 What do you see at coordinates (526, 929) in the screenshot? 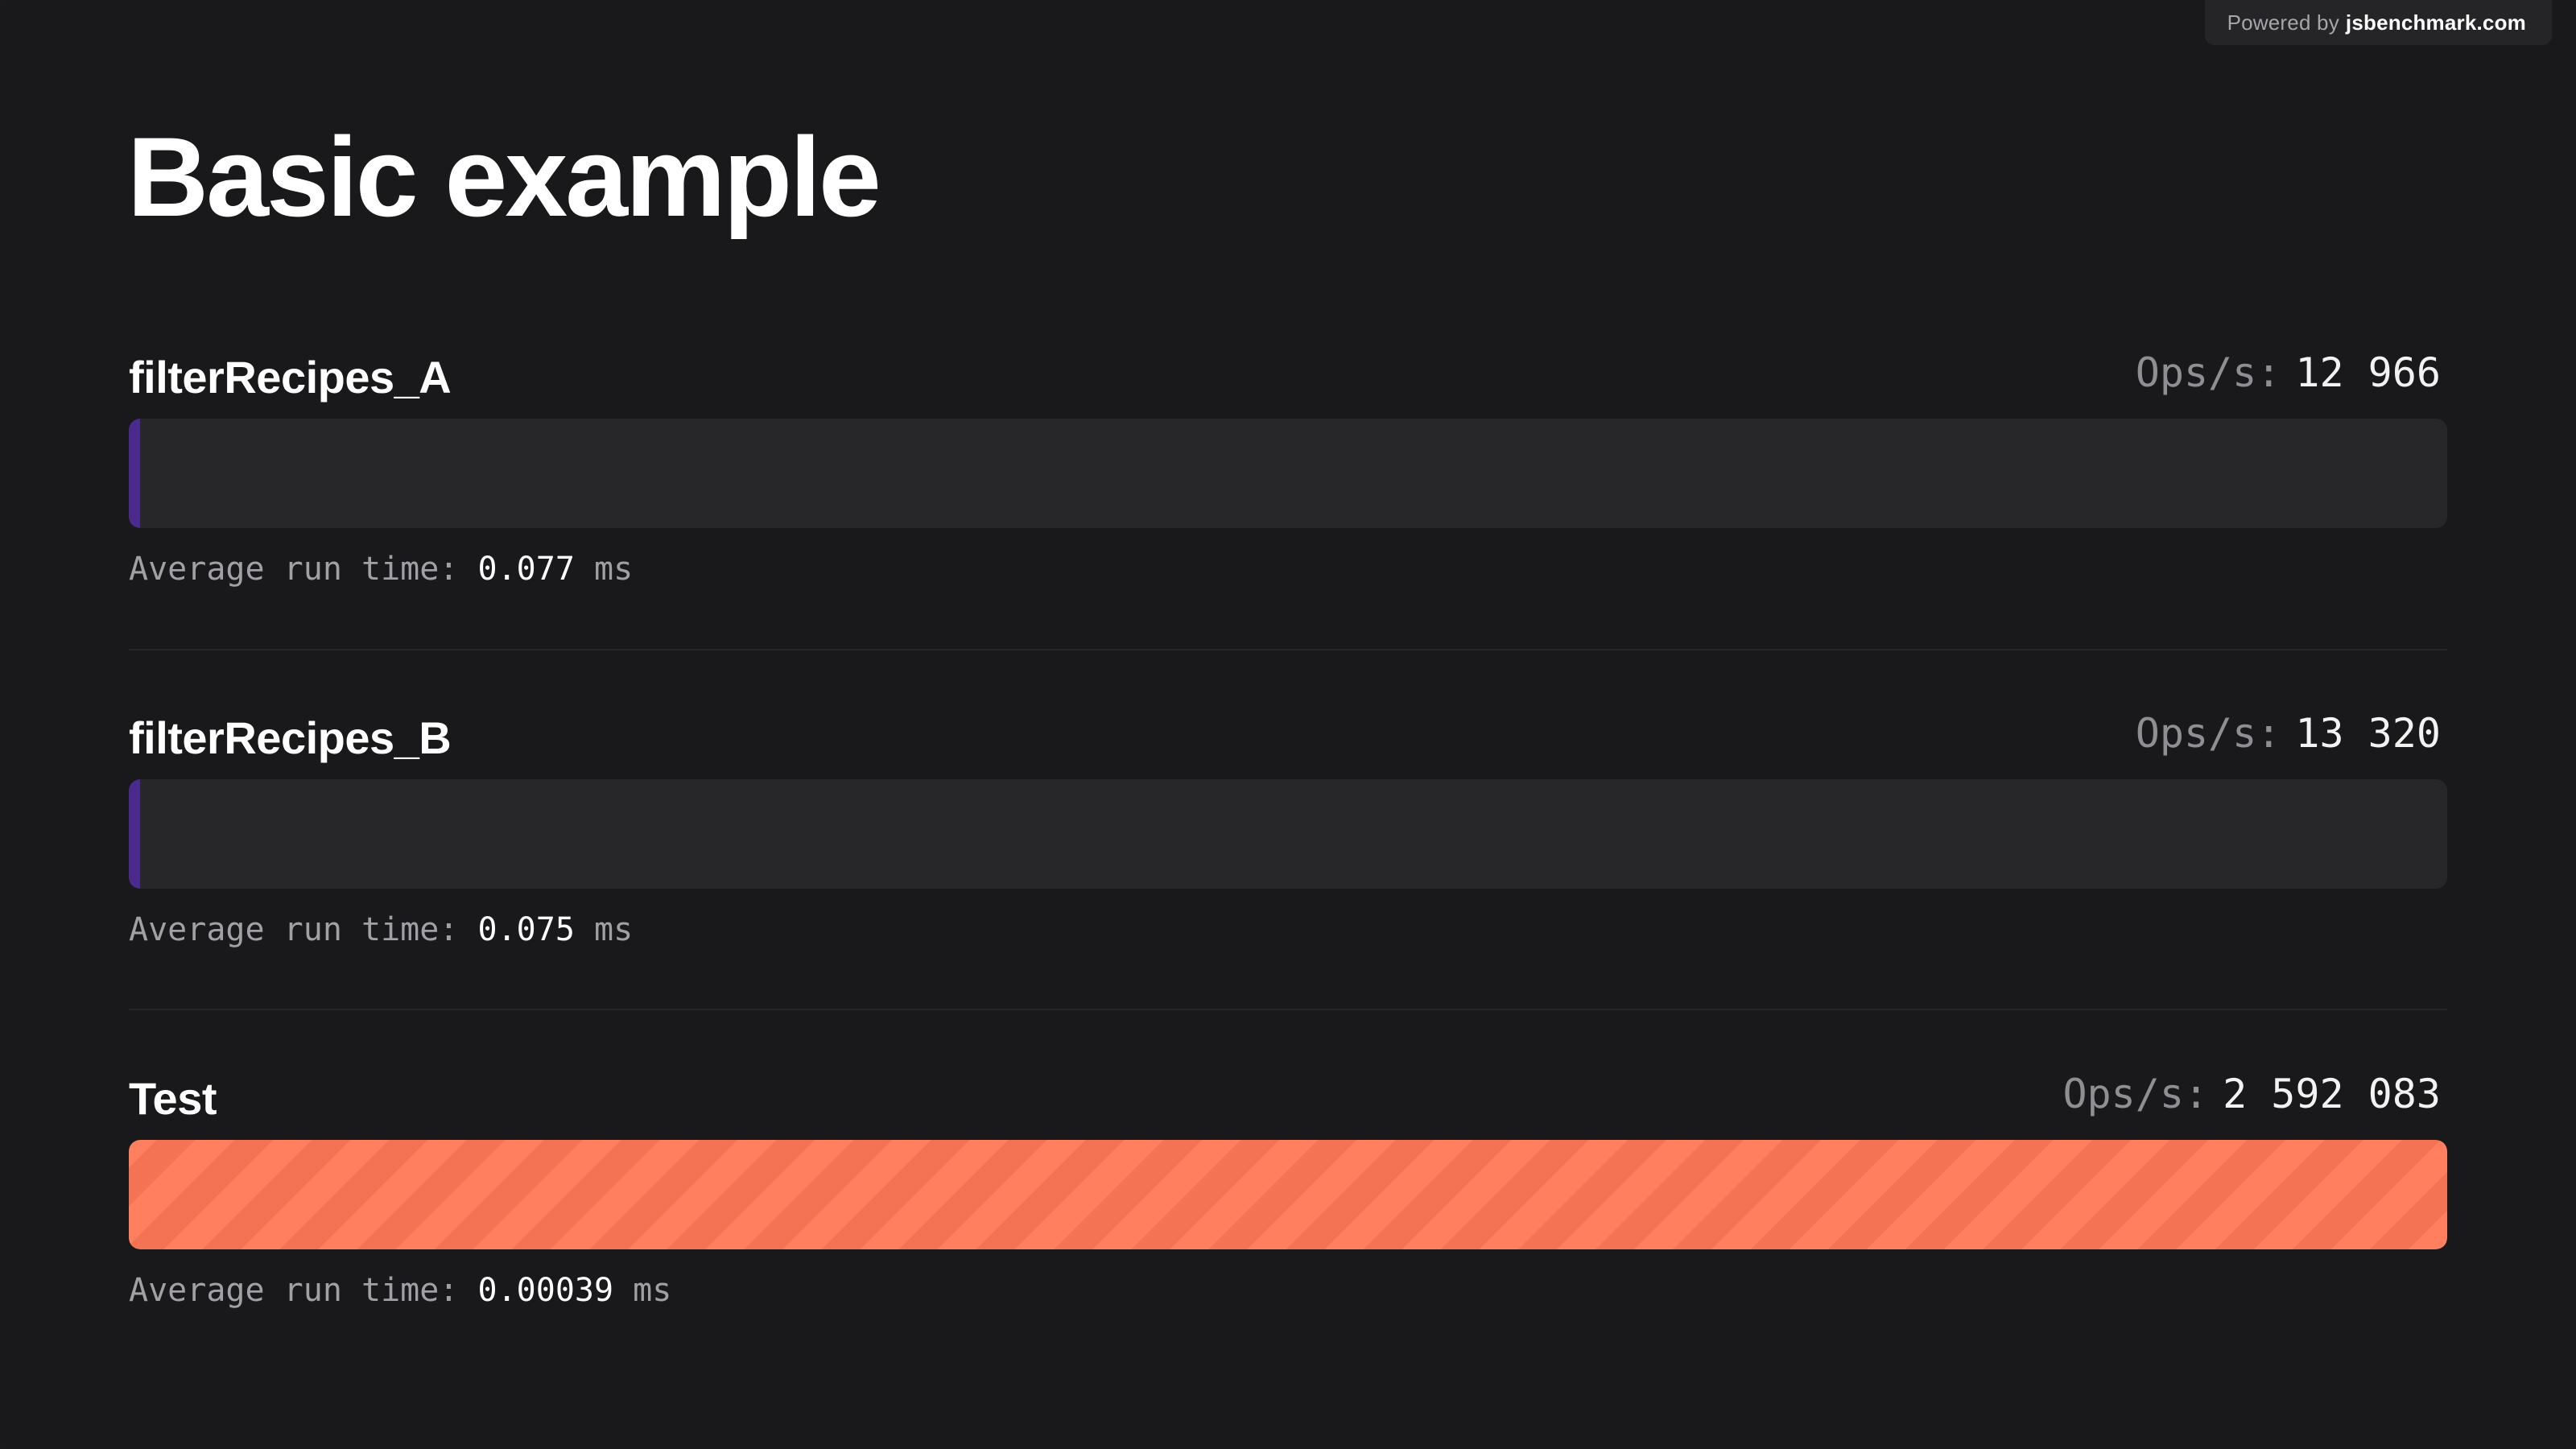
I see `avg-value: 0.075` at bounding box center [526, 929].